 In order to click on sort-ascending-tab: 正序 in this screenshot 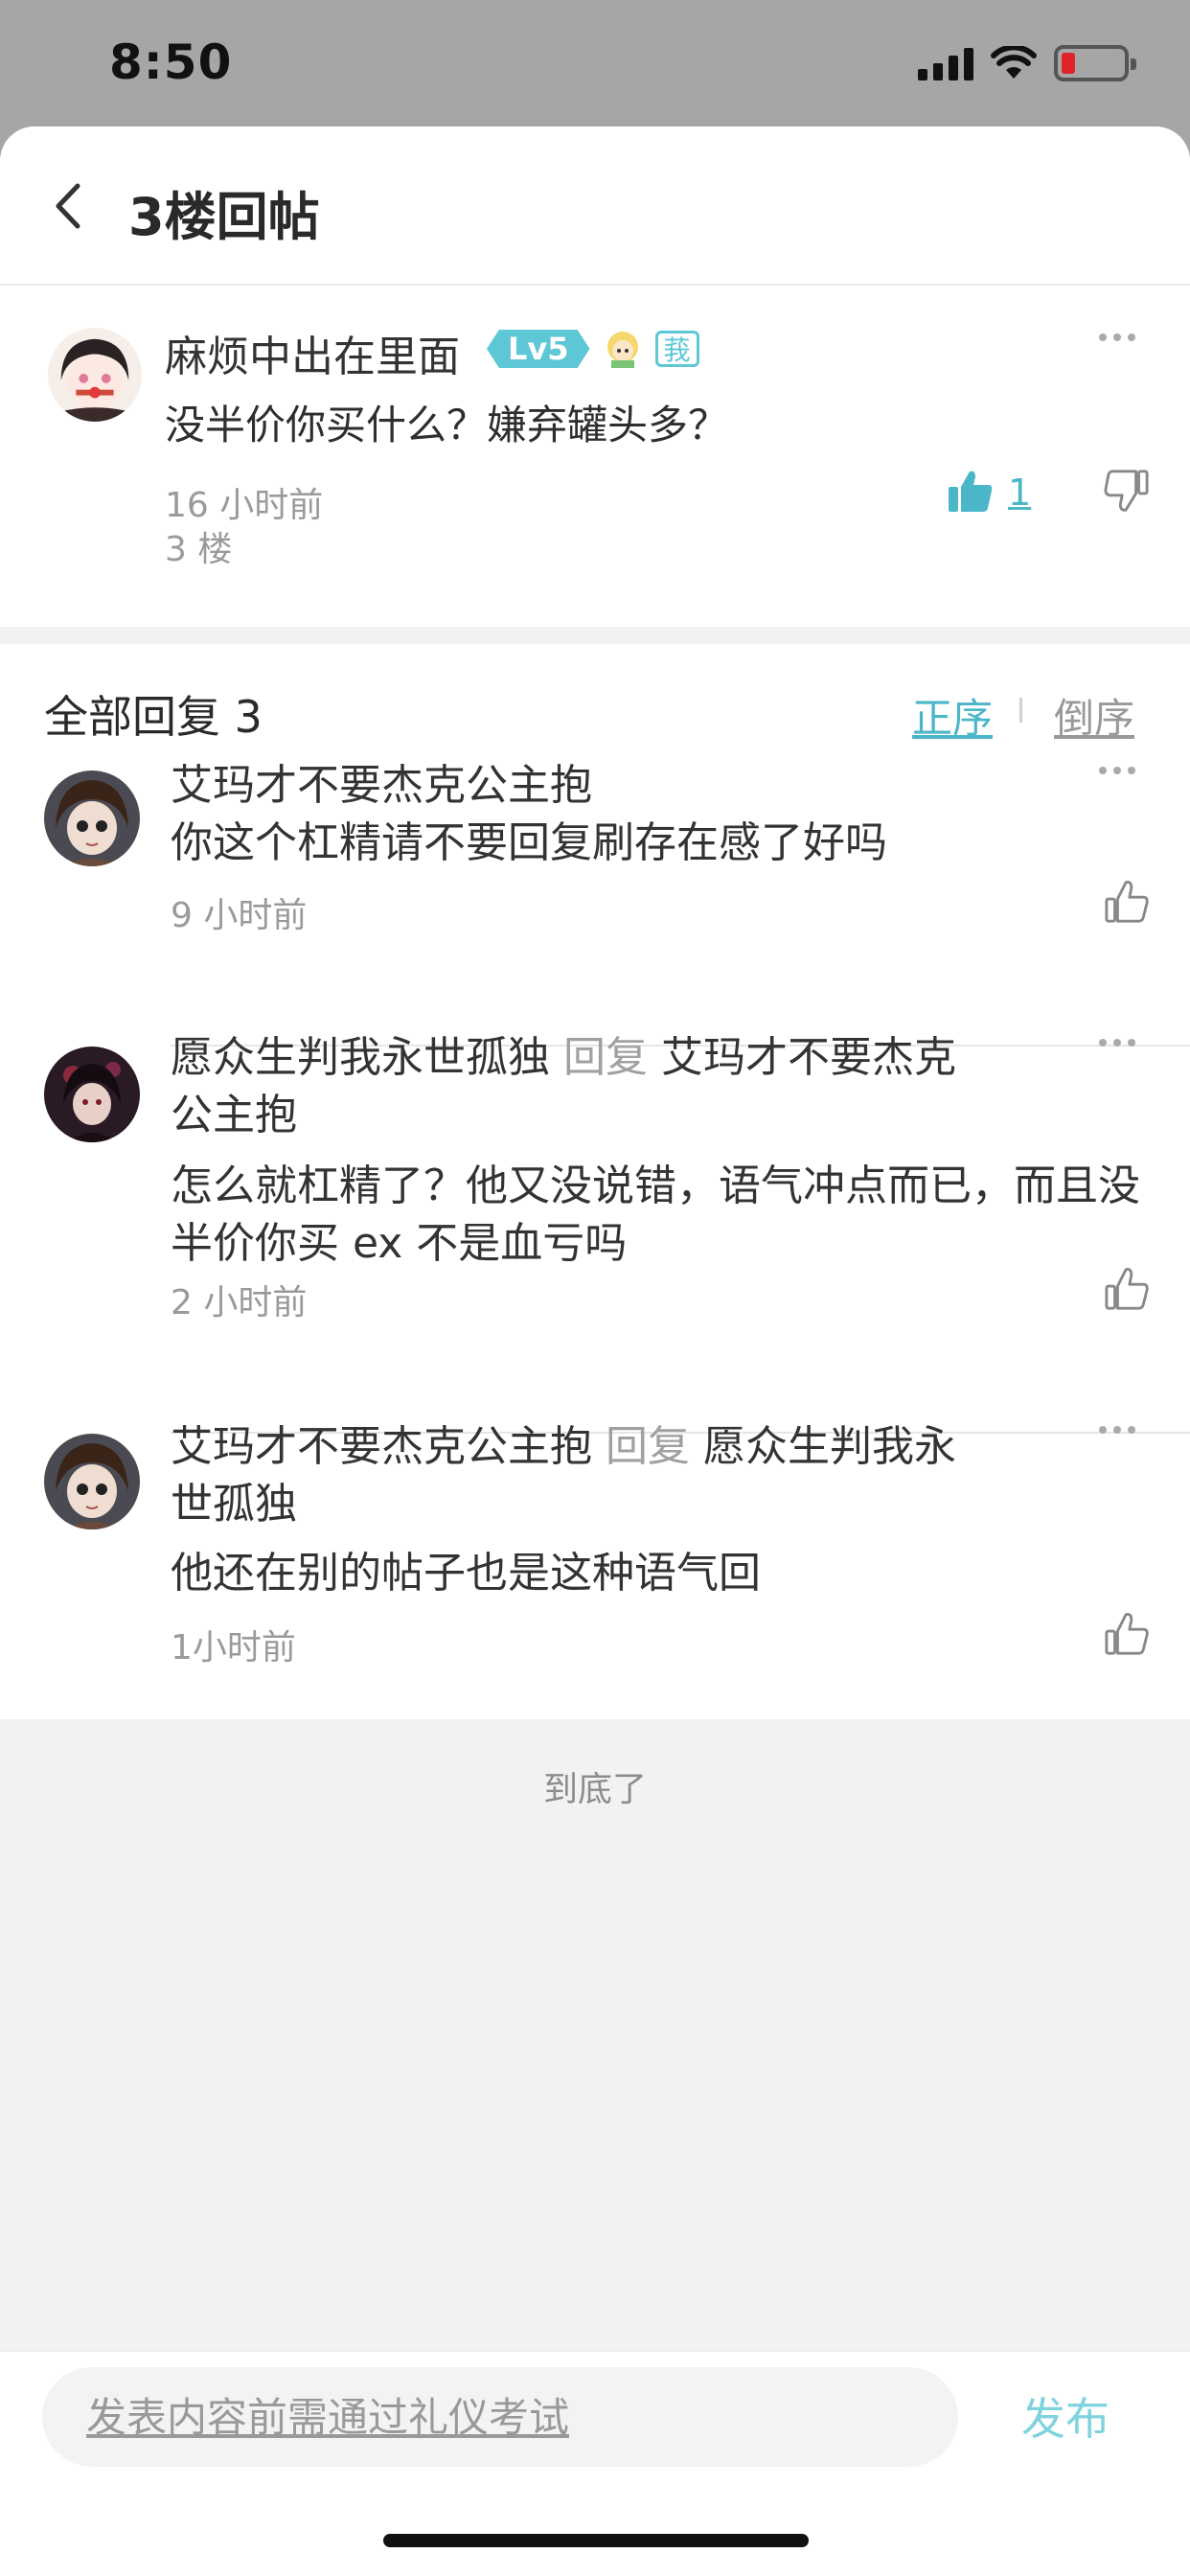, I will do `click(952, 715)`.